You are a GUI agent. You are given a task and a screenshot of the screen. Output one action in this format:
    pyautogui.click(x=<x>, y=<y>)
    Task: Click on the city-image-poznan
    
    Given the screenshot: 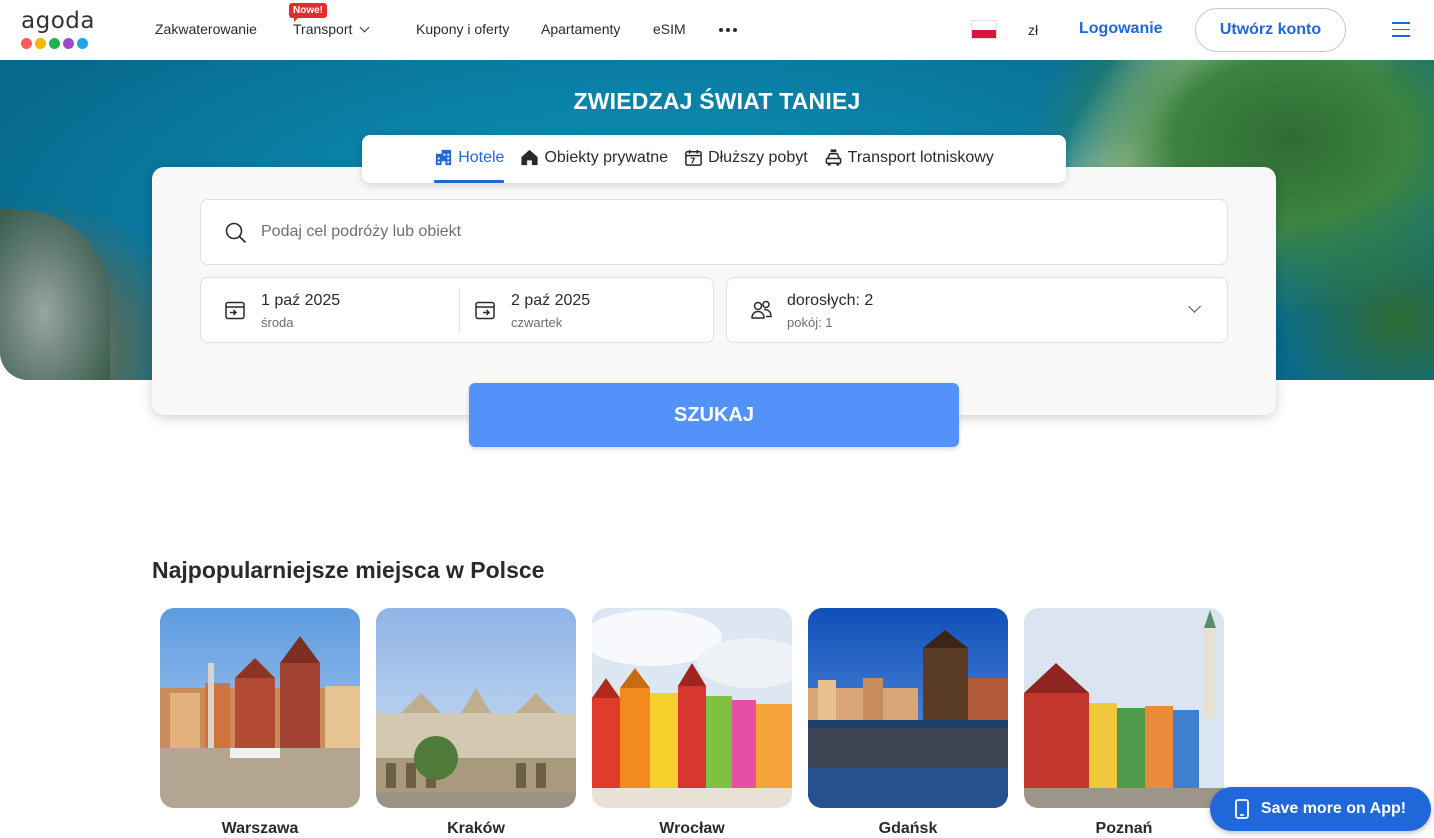 What is the action you would take?
    pyautogui.click(x=1124, y=708)
    